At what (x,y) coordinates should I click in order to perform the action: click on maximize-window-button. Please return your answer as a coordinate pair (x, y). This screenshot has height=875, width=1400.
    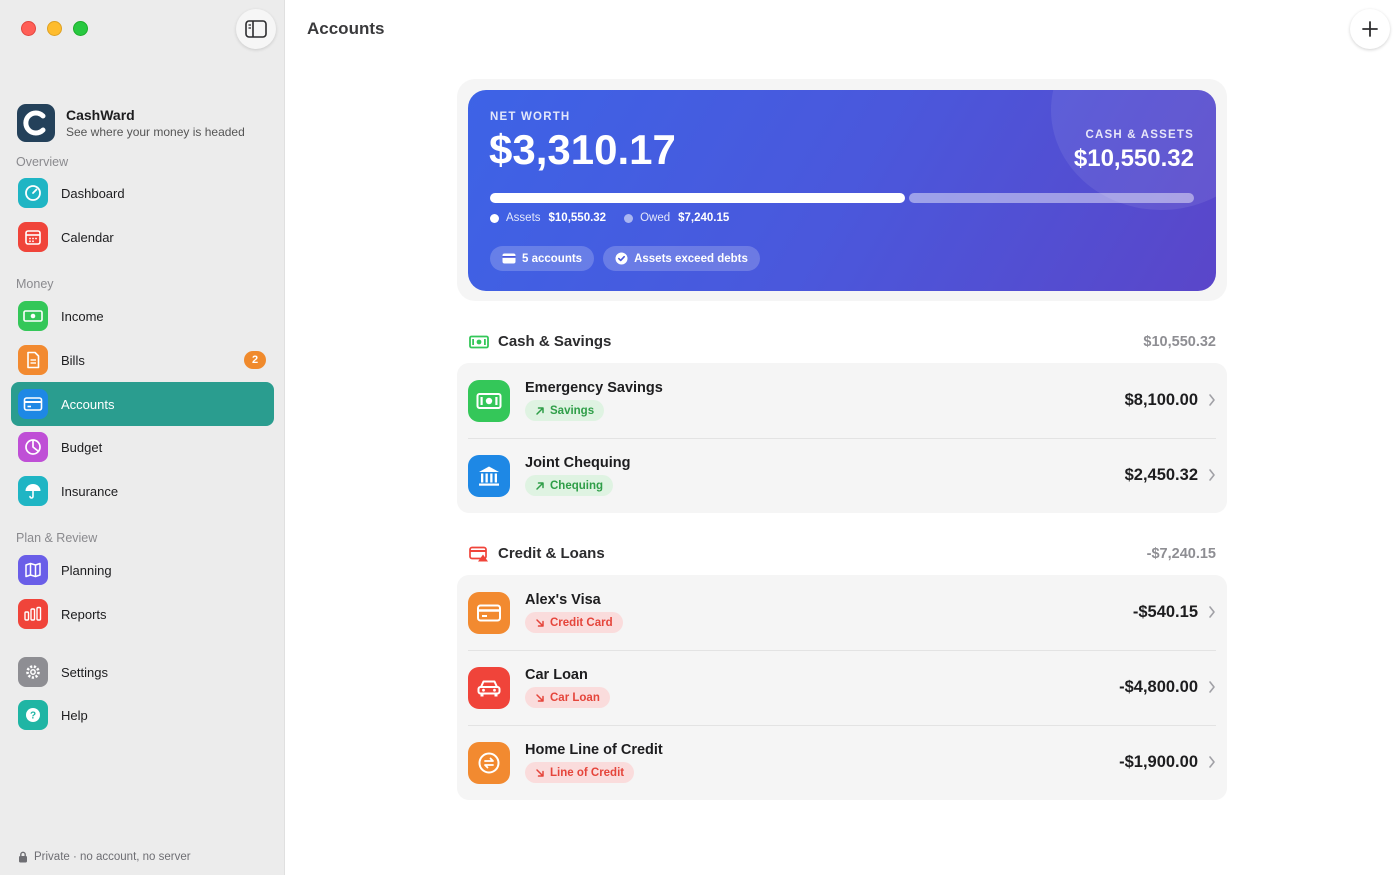
    Looking at the image, I should click on (80, 28).